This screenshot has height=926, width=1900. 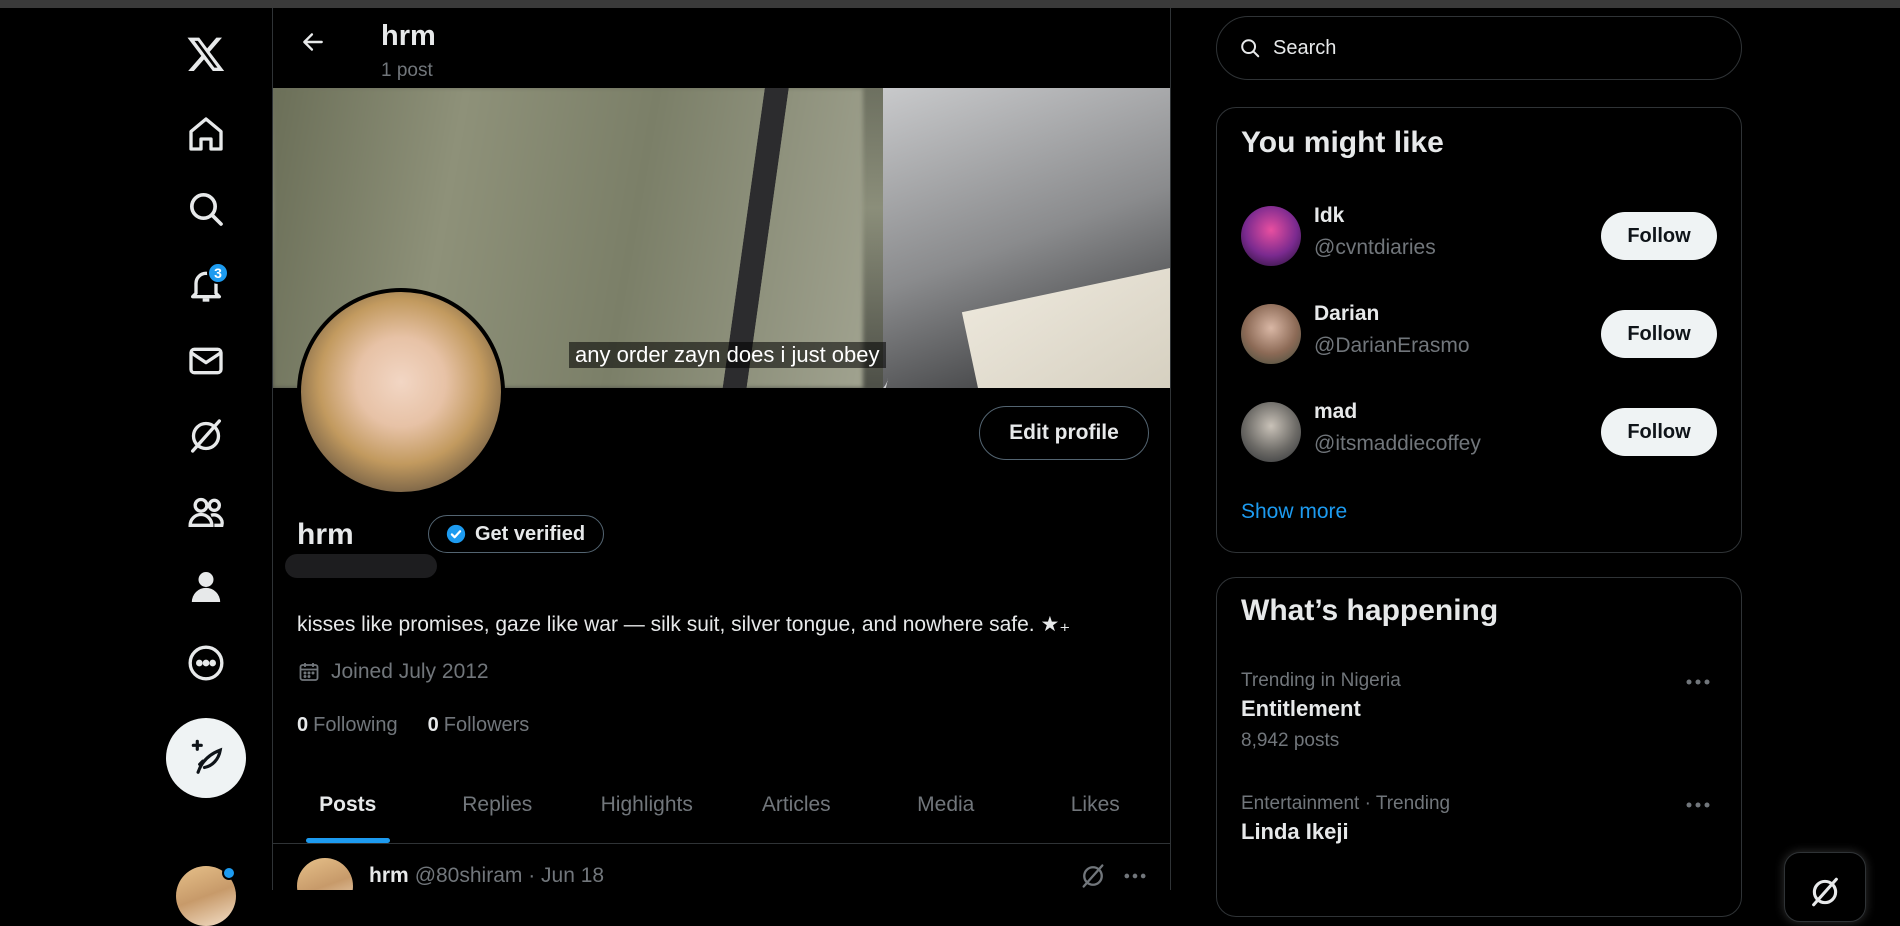 What do you see at coordinates (1483, 48) in the screenshot?
I see `search-input` at bounding box center [1483, 48].